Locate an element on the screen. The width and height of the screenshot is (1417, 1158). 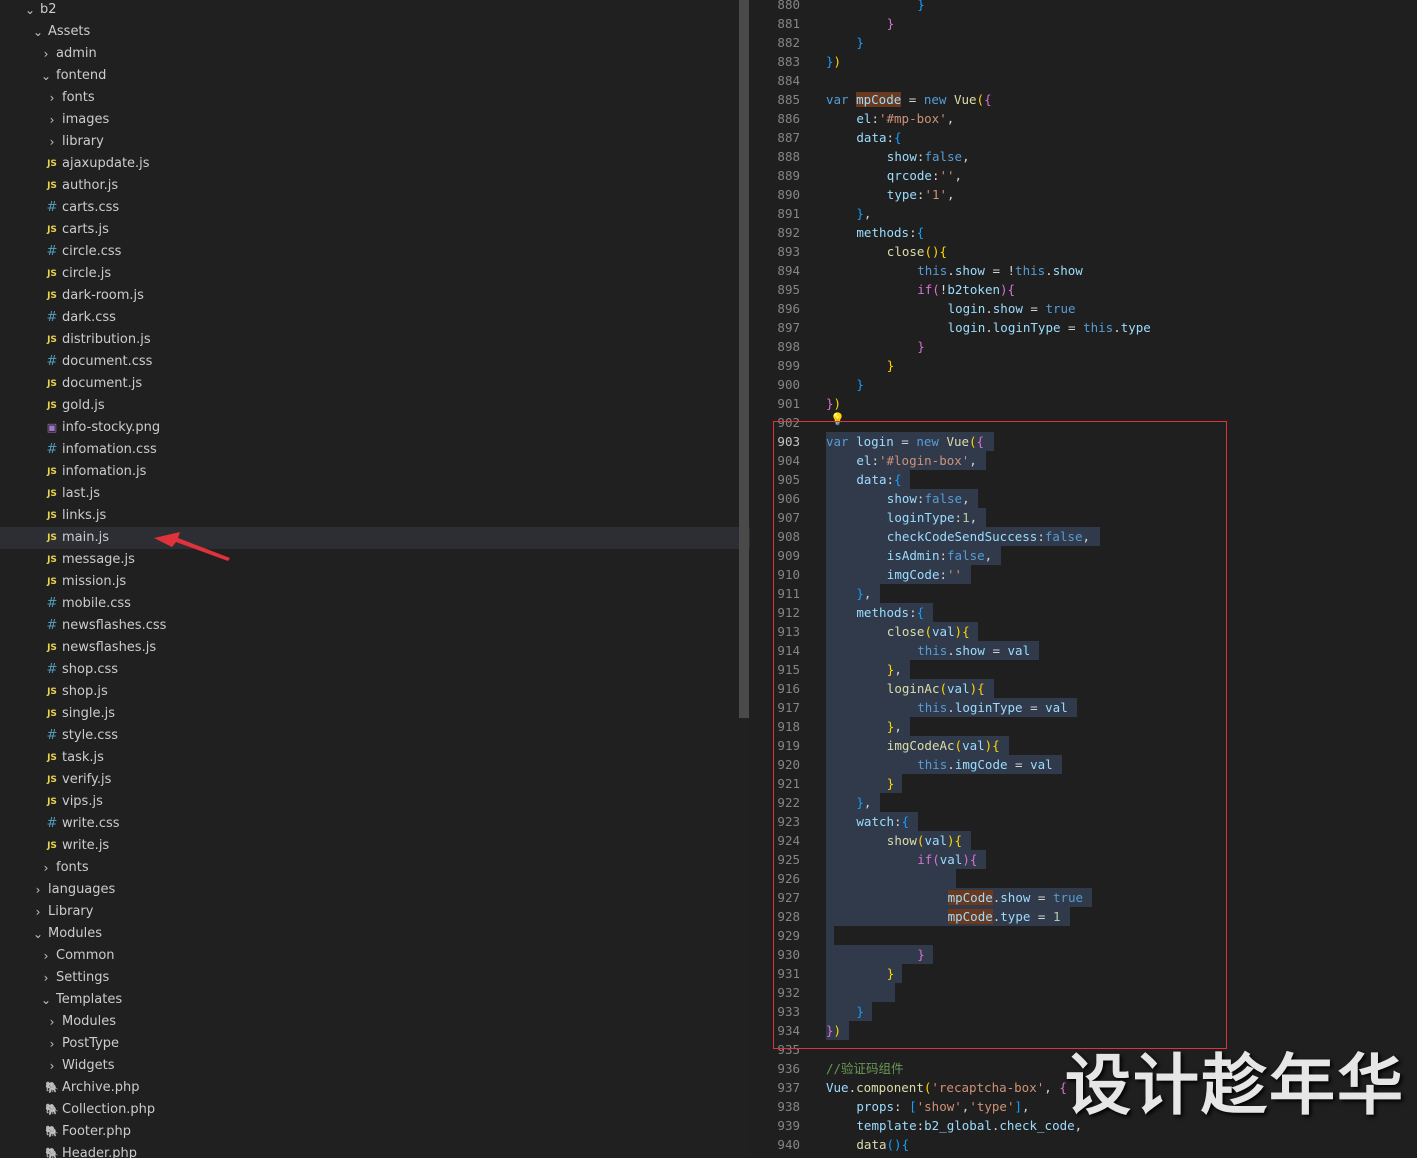
tree-file: JS gold.js is located at coordinates (375, 406).